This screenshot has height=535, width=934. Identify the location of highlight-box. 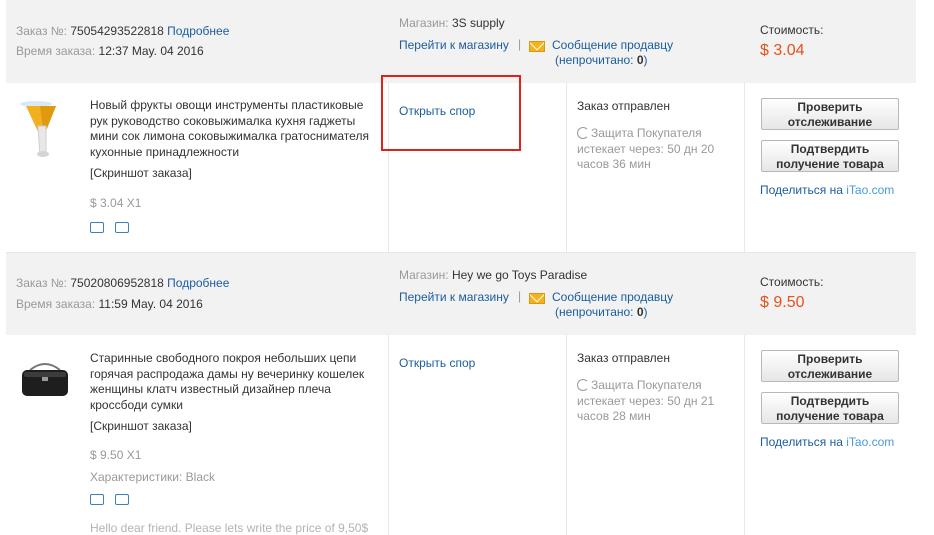
(451, 113).